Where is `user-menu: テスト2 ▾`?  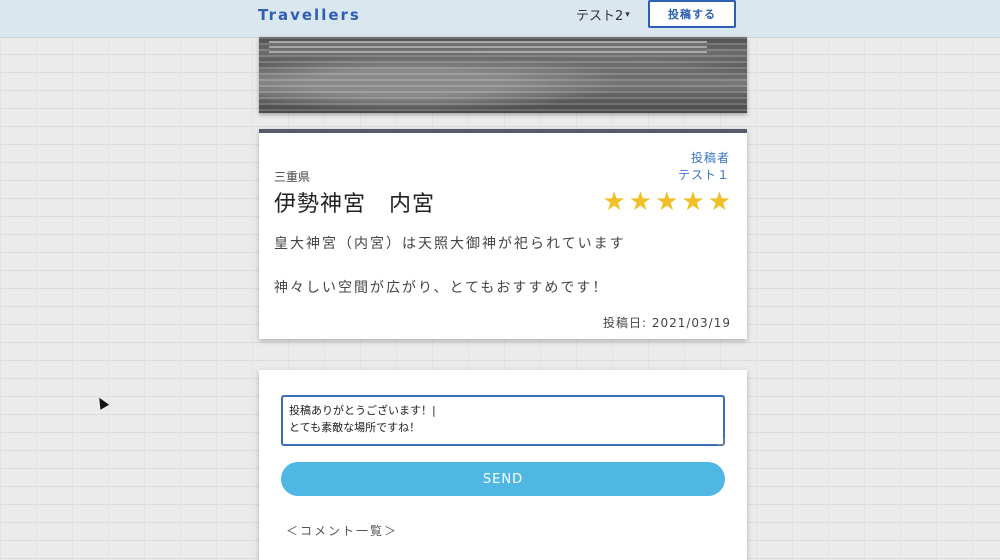 user-menu: テスト2 ▾ is located at coordinates (603, 14).